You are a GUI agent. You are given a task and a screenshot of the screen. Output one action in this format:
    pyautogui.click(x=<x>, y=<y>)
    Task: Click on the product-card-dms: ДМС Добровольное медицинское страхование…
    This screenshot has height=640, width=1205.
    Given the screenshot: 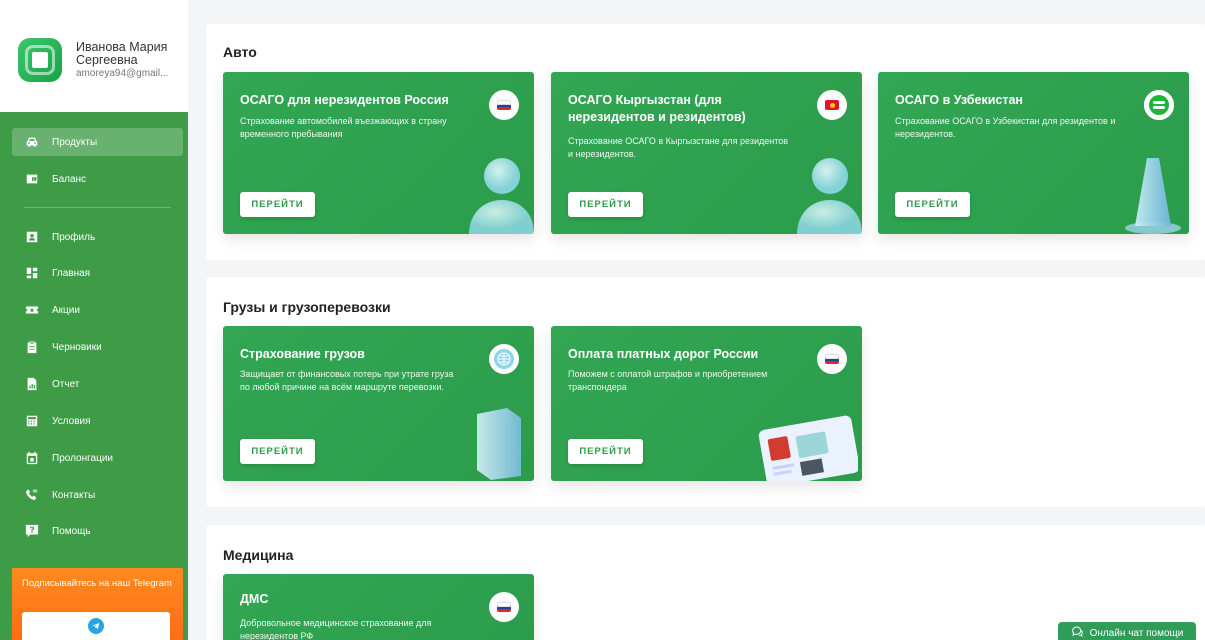 What is the action you would take?
    pyautogui.click(x=378, y=607)
    